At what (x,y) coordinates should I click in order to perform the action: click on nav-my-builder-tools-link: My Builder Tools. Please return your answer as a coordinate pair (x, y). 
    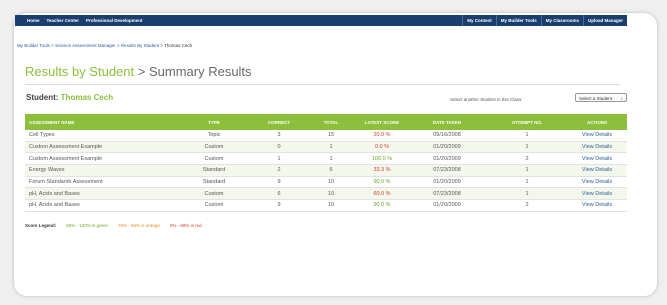
    Looking at the image, I should click on (518, 20).